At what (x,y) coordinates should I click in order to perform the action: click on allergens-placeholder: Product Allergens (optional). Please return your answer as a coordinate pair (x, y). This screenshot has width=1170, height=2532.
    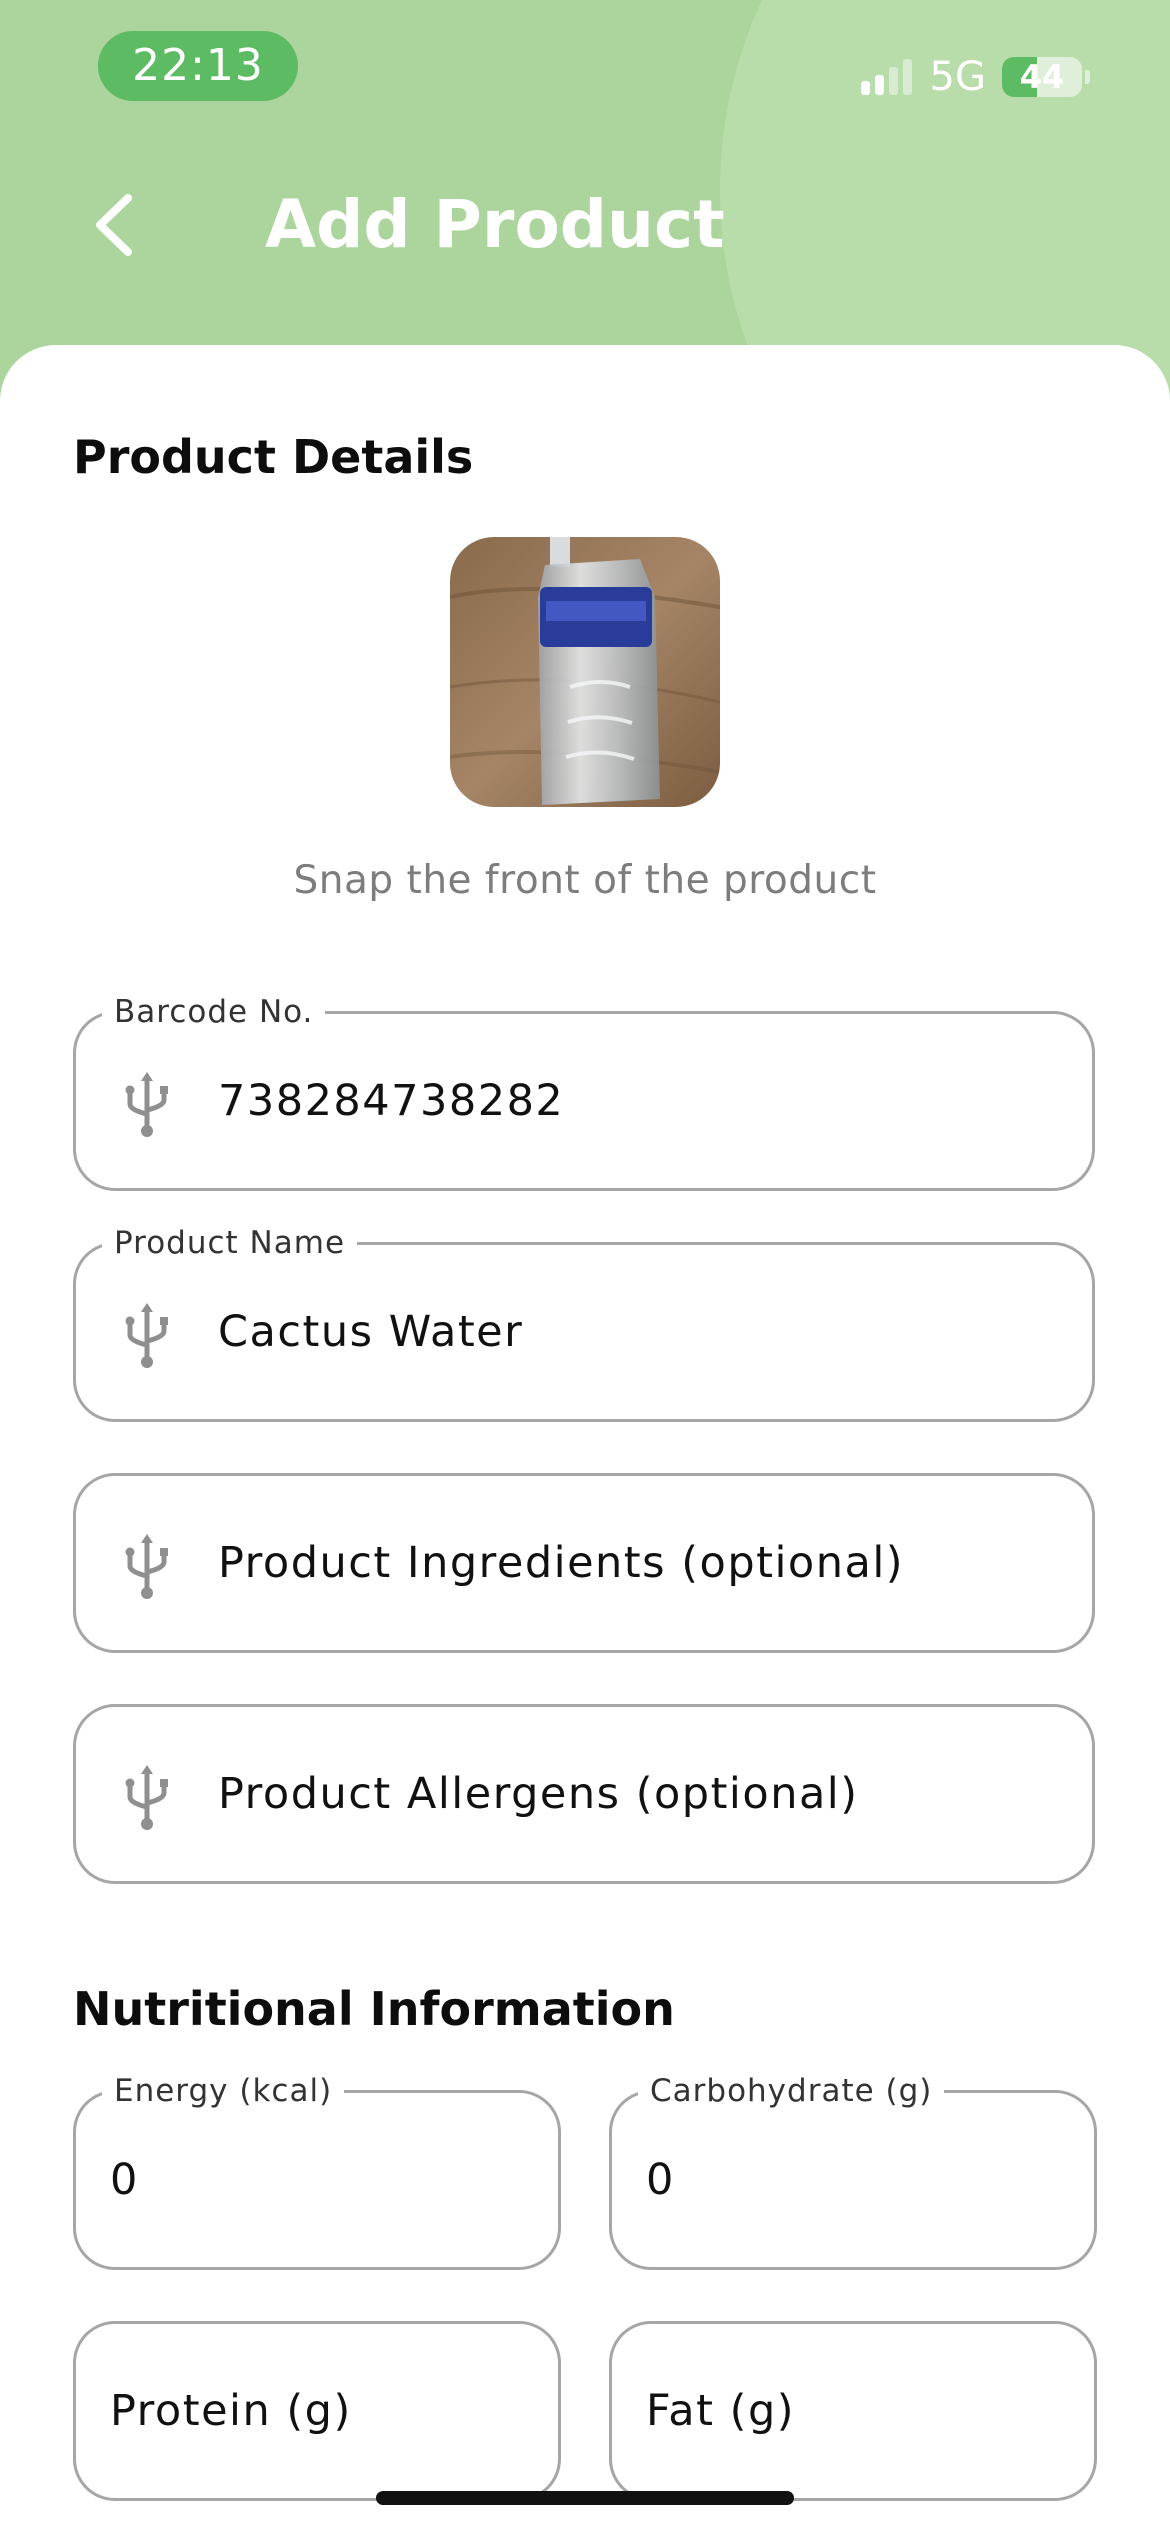
    Looking at the image, I should click on (538, 1794).